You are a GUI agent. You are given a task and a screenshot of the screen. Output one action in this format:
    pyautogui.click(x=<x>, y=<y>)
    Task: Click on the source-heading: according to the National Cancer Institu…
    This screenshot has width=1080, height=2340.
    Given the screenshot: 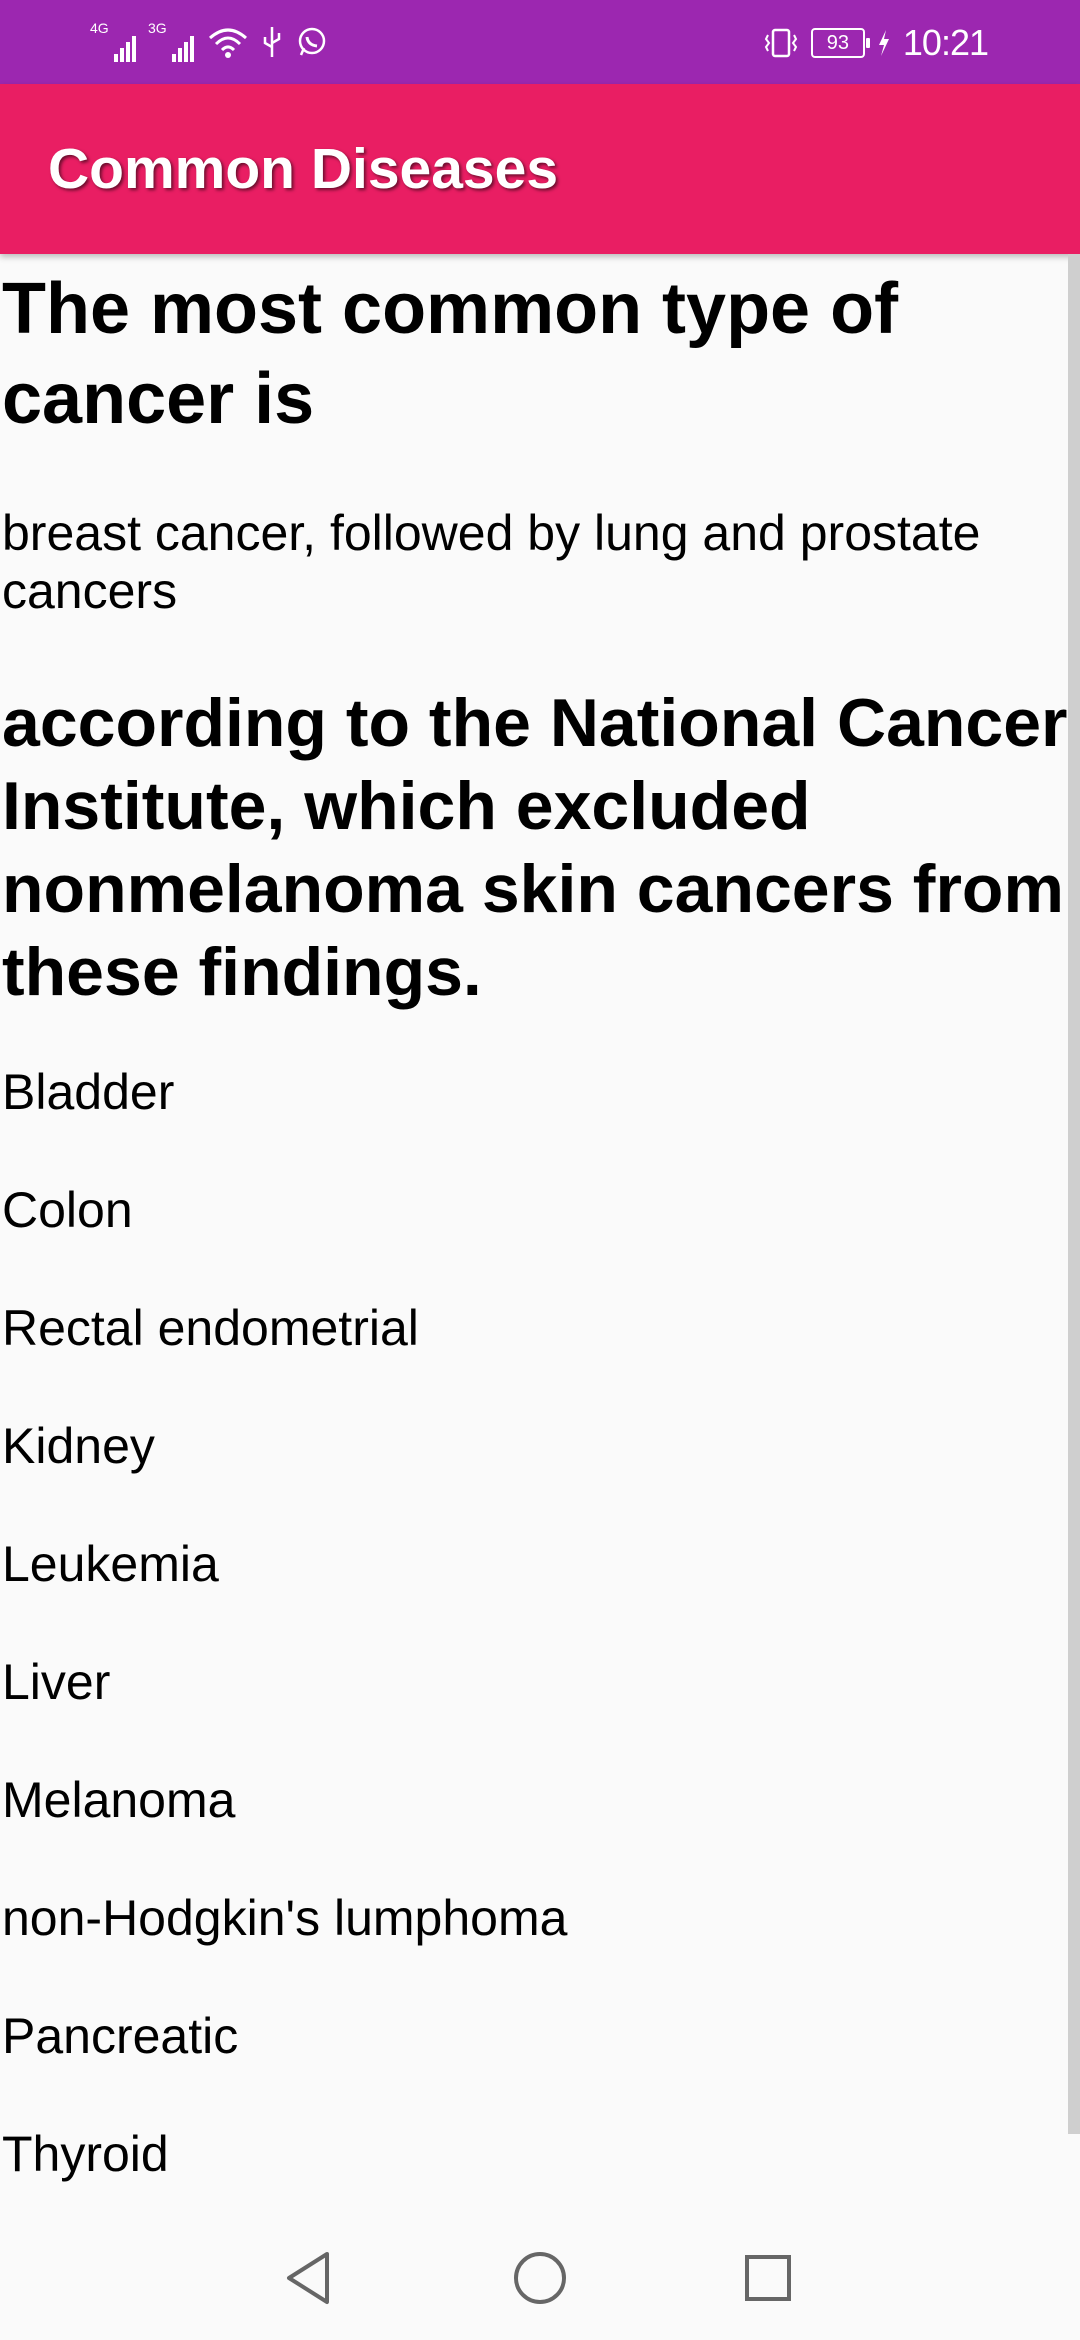 What is the action you would take?
    pyautogui.click(x=535, y=847)
    